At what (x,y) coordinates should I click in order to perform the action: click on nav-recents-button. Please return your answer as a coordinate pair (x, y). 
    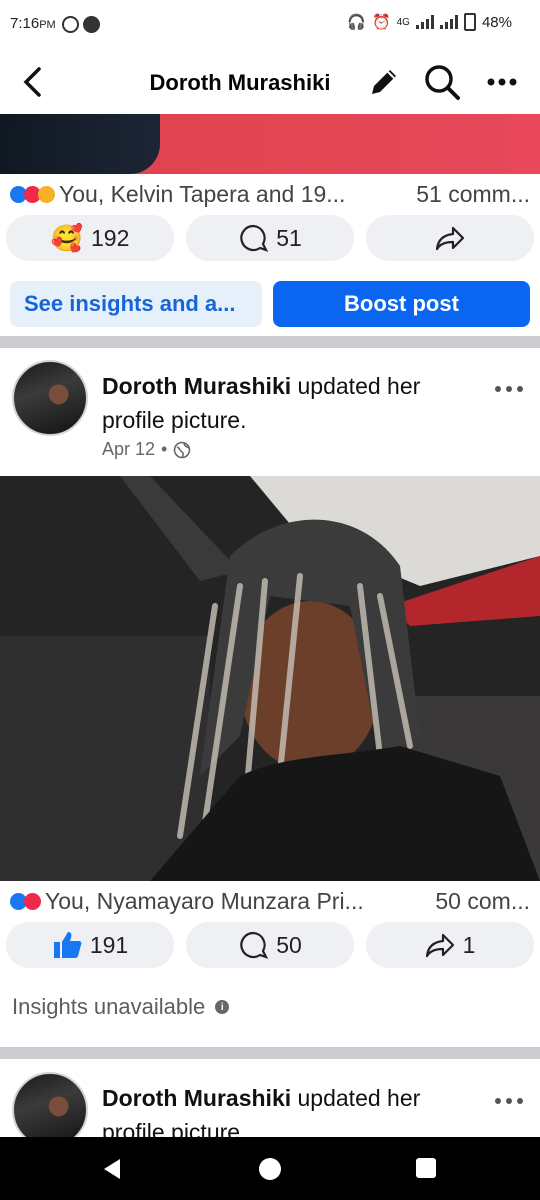
    Looking at the image, I should click on (426, 1170).